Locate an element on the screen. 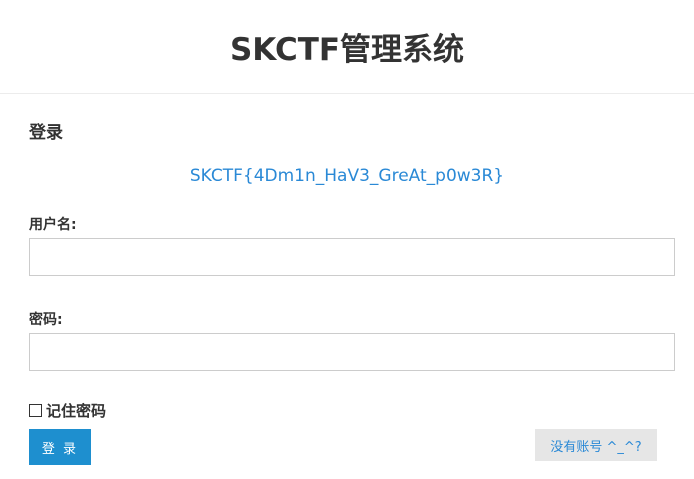  username-input is located at coordinates (352, 257).